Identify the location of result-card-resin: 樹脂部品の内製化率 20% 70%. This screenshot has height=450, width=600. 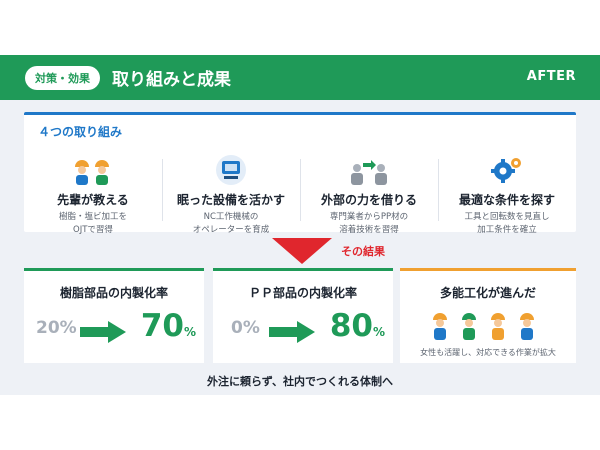
(114, 315).